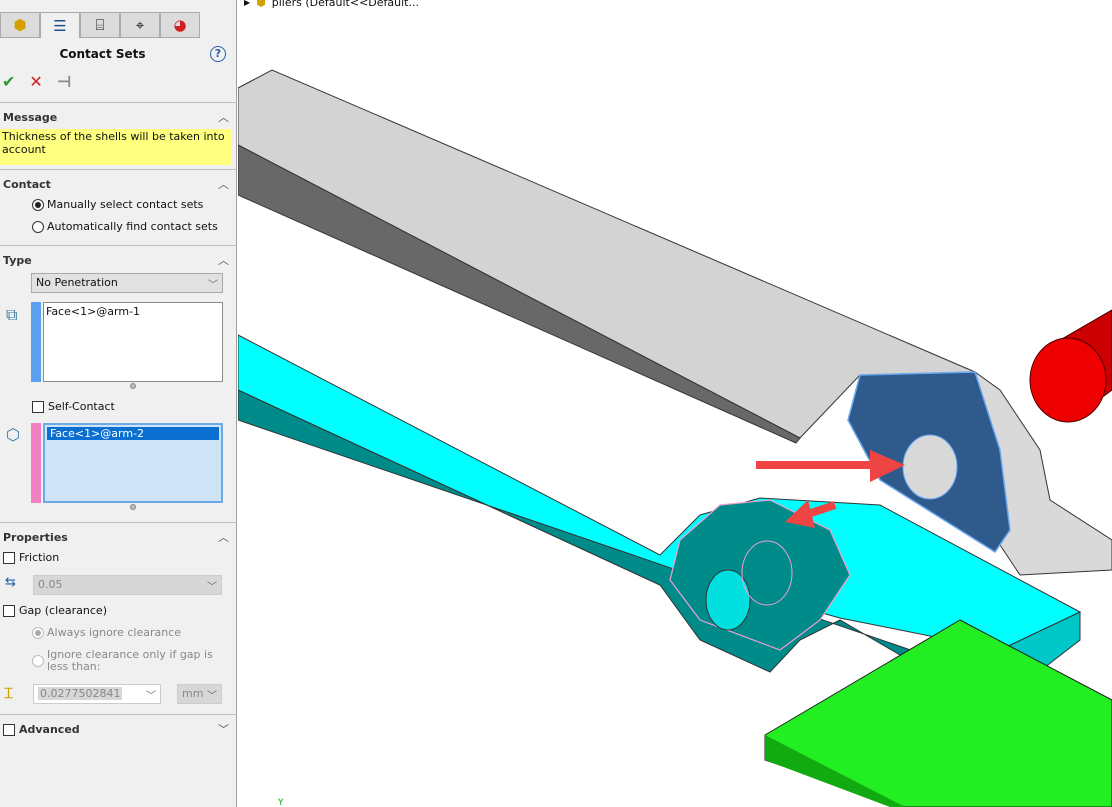 This screenshot has width=1112, height=807. I want to click on set1-color-strip, so click(36, 342).